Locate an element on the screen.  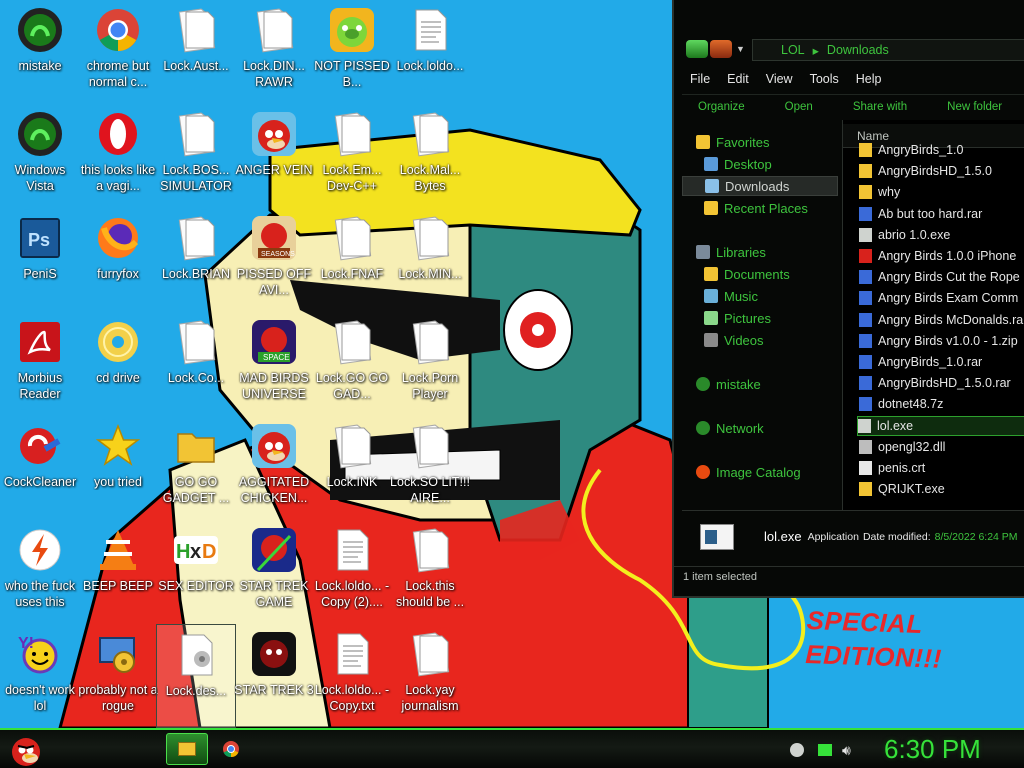
file-row: penis.crt is located at coordinates (941, 468).